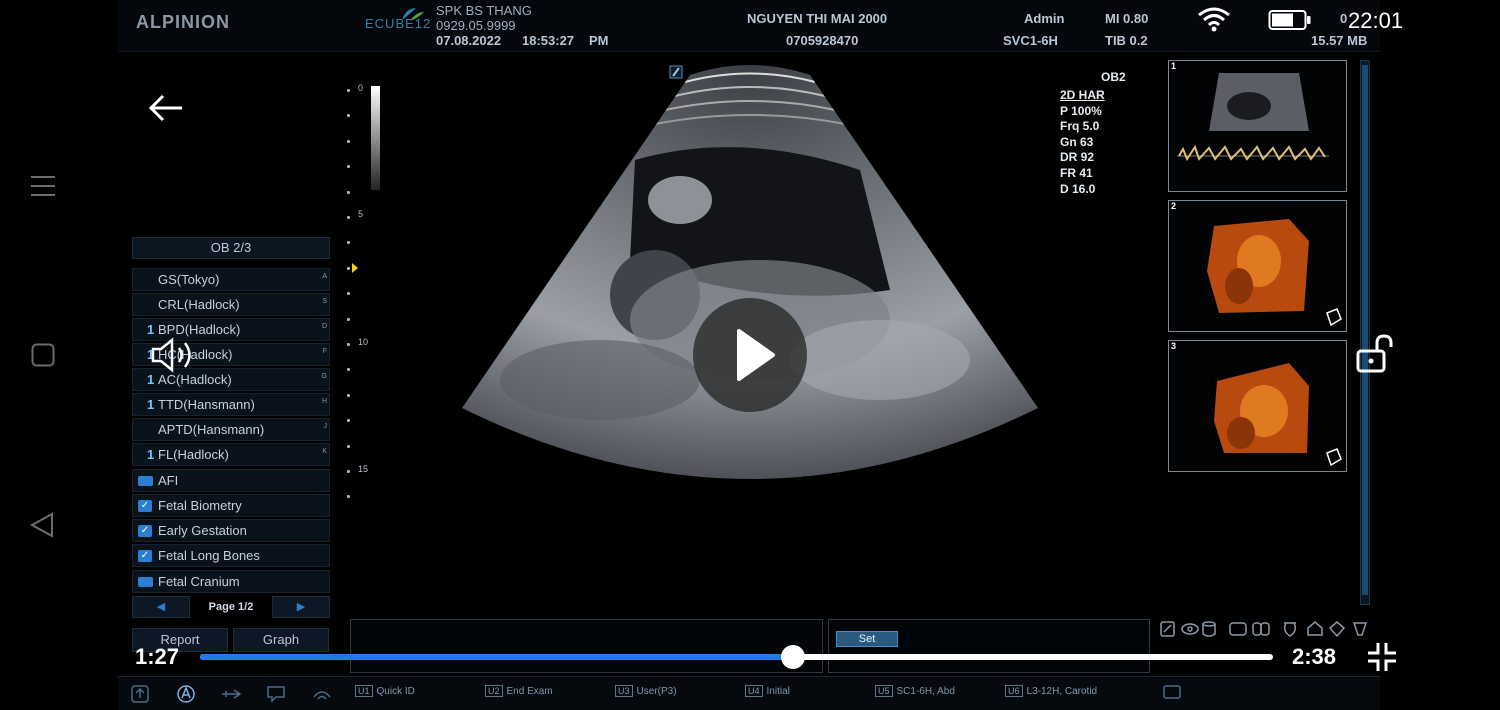  What do you see at coordinates (231, 454) in the screenshot?
I see `measurement-row: 1 FL(Hadlock) K` at bounding box center [231, 454].